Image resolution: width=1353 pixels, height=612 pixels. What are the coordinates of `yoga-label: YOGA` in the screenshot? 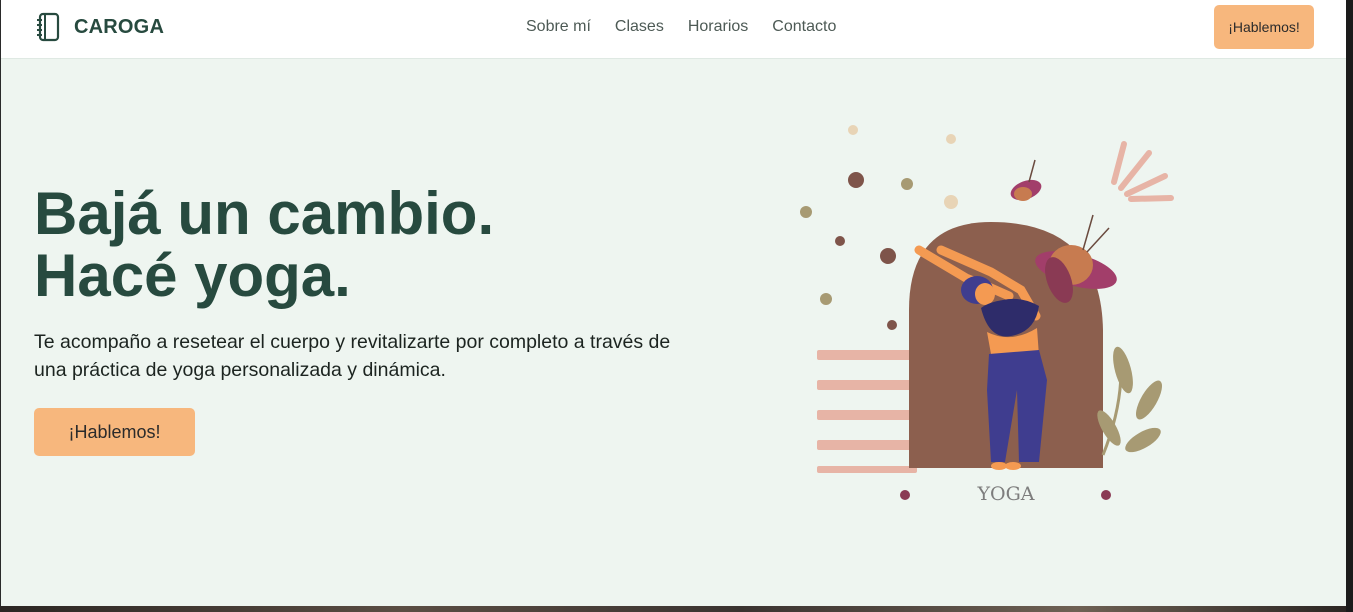 It's located at (1005, 494).